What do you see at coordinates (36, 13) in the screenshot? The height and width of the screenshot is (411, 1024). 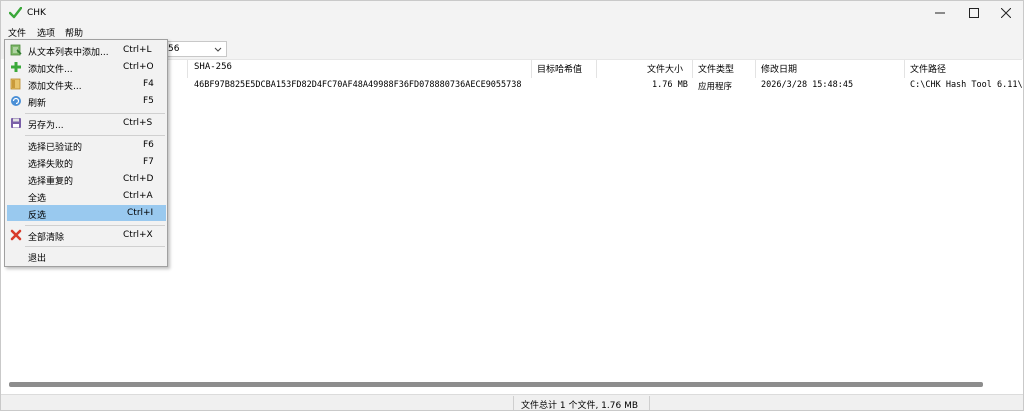 I see `window-title: CHK` at bounding box center [36, 13].